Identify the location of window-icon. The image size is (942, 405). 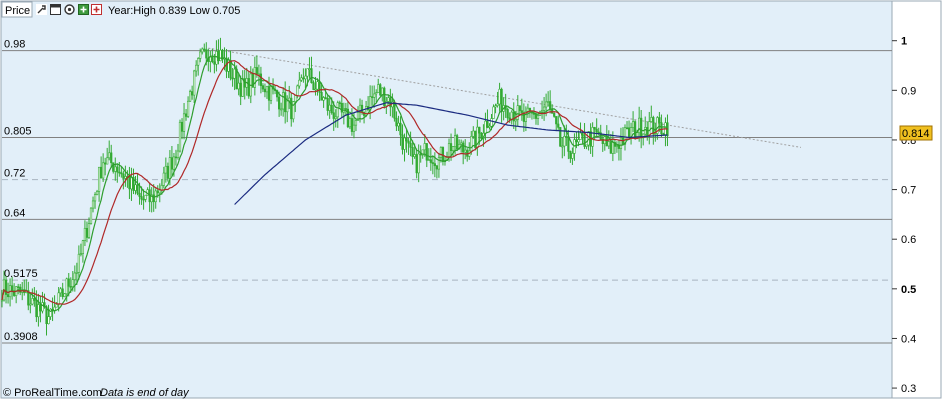
(55, 9).